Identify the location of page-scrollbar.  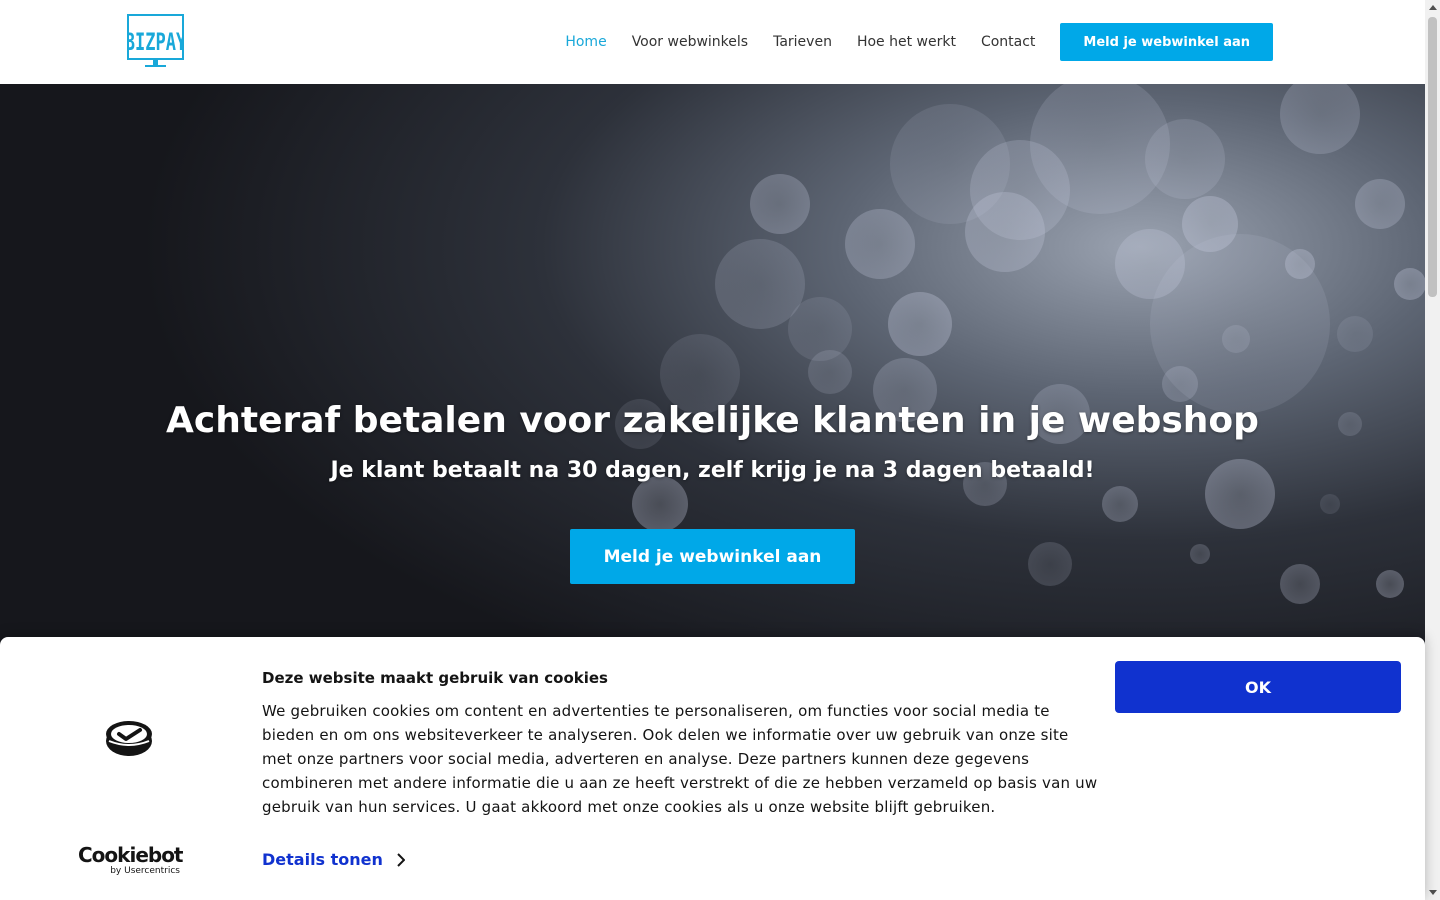
(1432, 450).